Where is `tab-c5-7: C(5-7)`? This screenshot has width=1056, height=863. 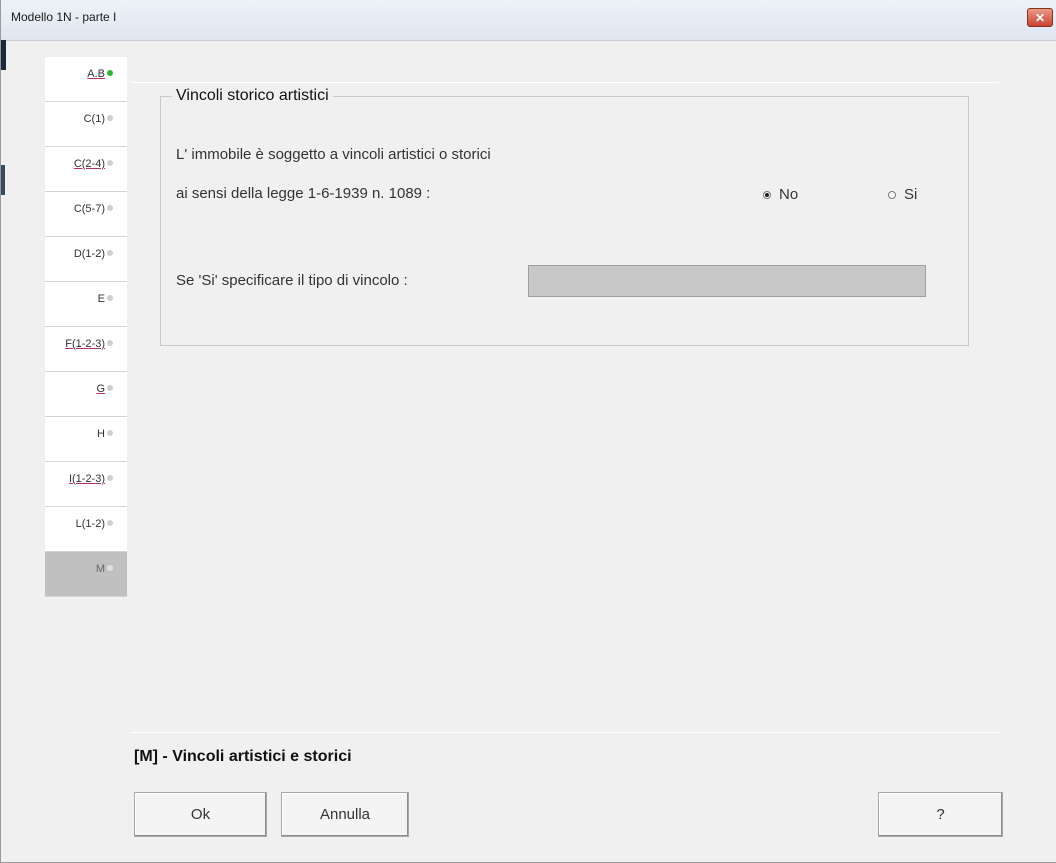
tab-c5-7: C(5-7) is located at coordinates (86, 214).